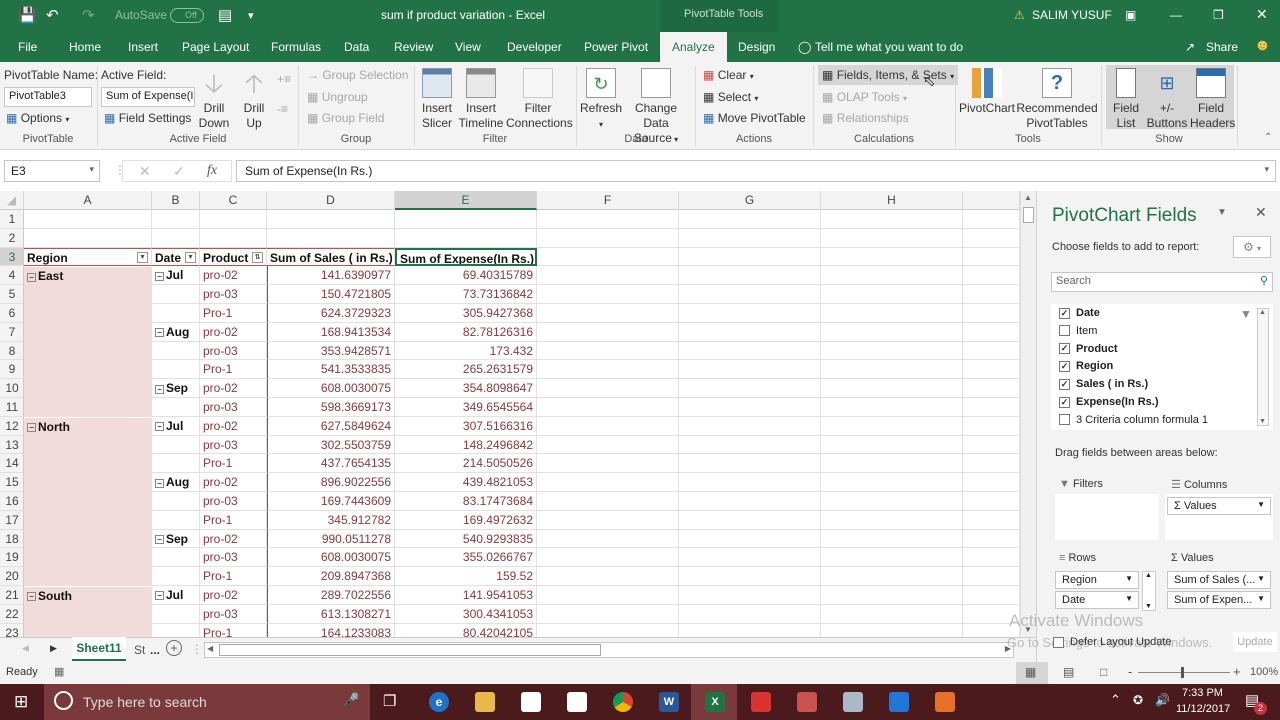  Describe the element at coordinates (11, 276) in the screenshot. I see `row-header: 4` at that location.